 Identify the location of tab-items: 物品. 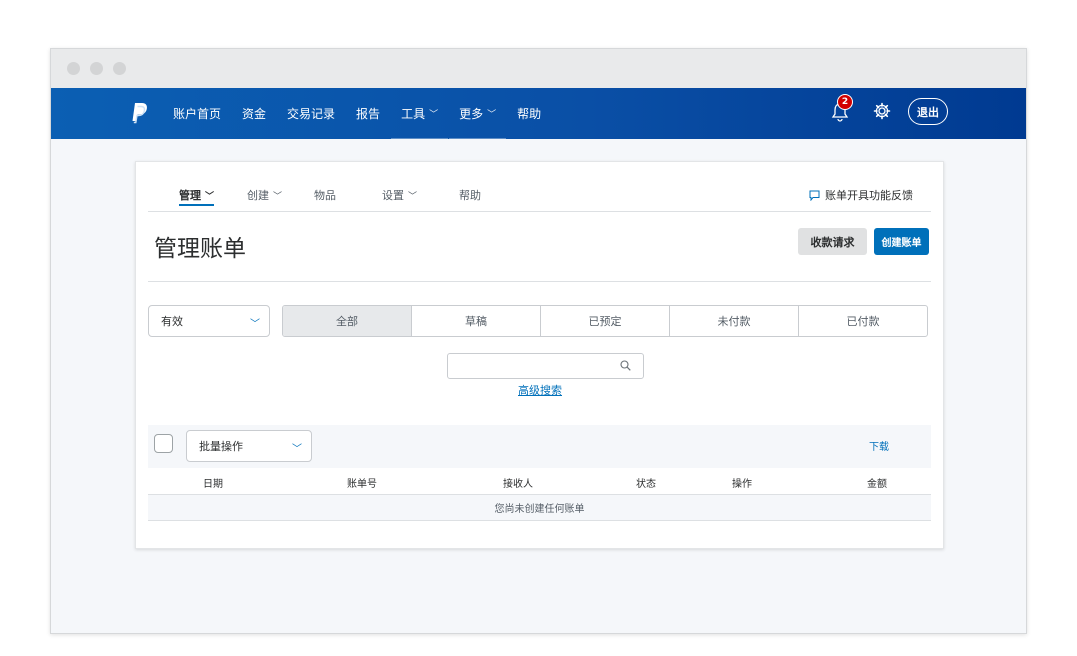
(325, 195).